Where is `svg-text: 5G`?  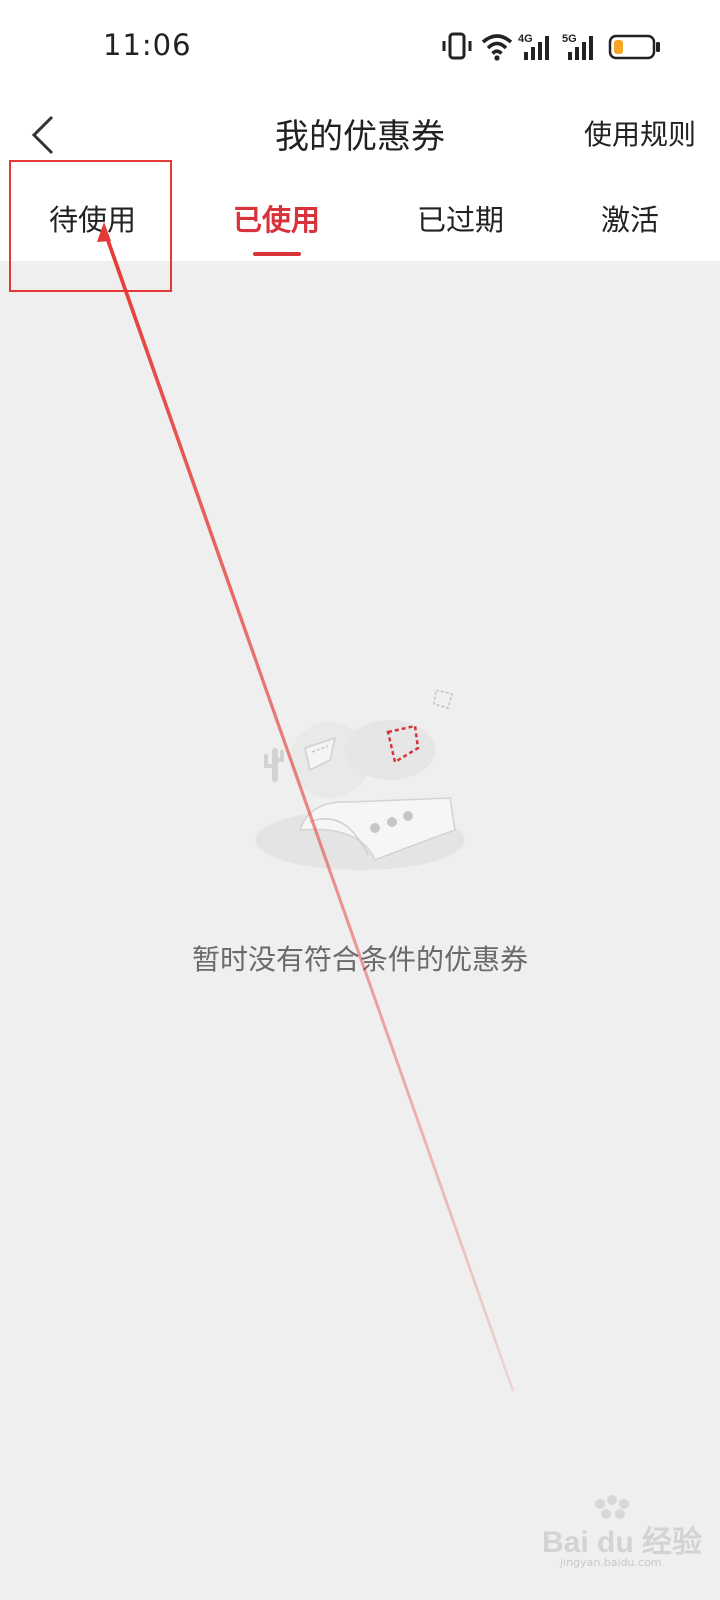
svg-text: 5G is located at coordinates (569, 39).